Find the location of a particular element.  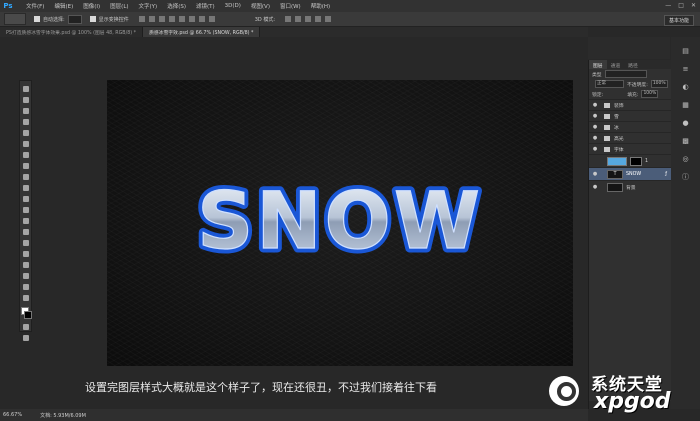

document-size: 文档: 5.93M/6.09M is located at coordinates (63, 415).